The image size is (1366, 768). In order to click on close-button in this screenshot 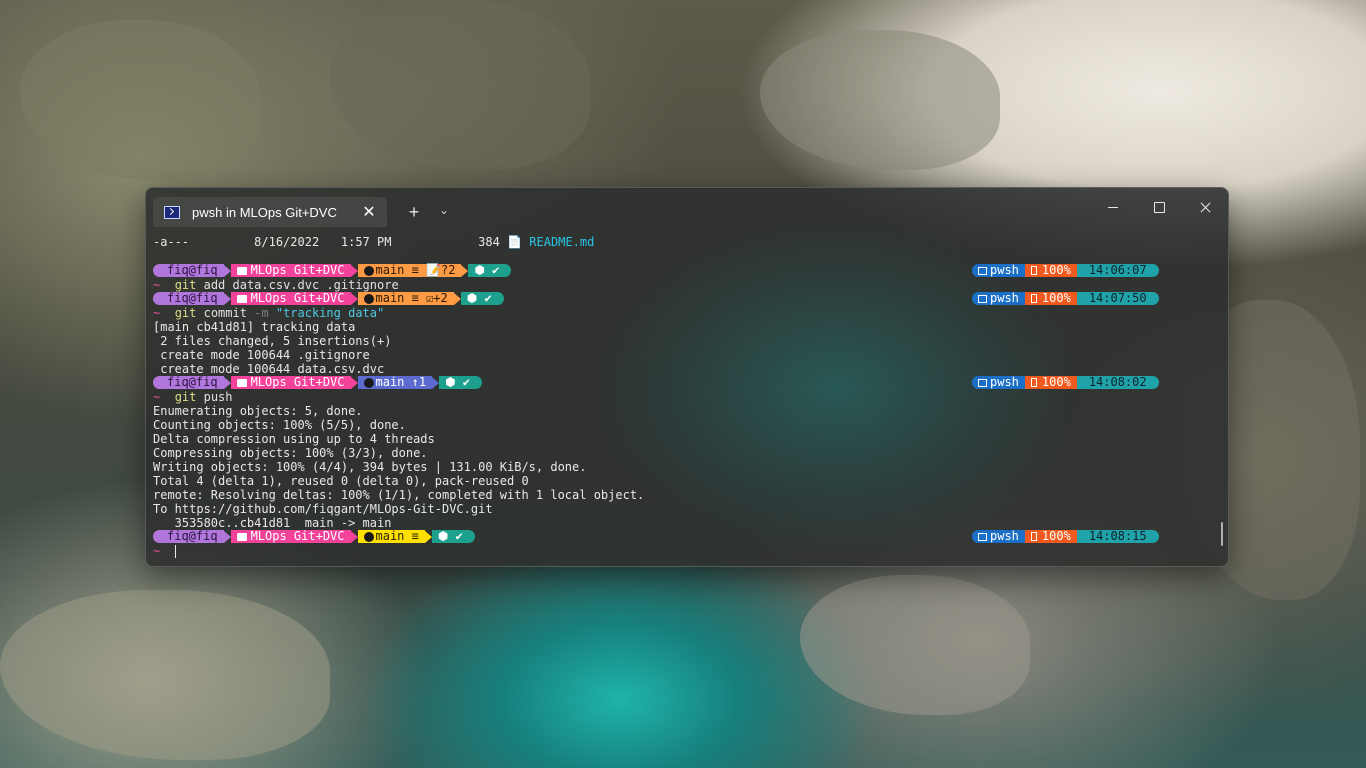, I will do `click(1205, 208)`.